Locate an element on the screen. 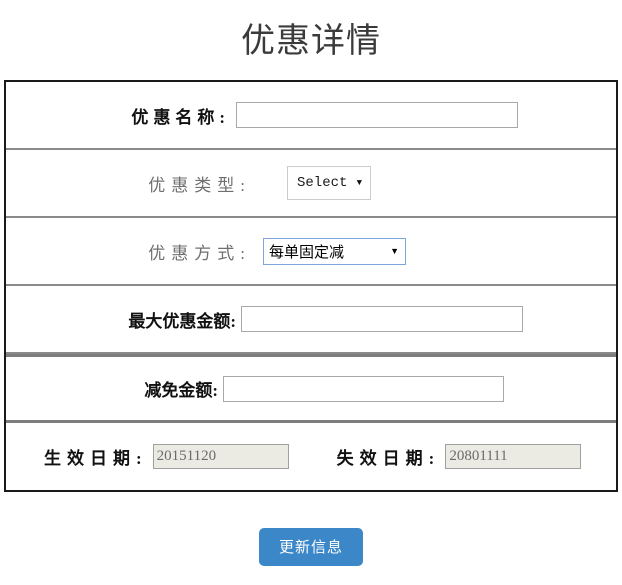 This screenshot has width=622, height=585. label-max-discount: 最大优惠金额: is located at coordinates (182, 321).